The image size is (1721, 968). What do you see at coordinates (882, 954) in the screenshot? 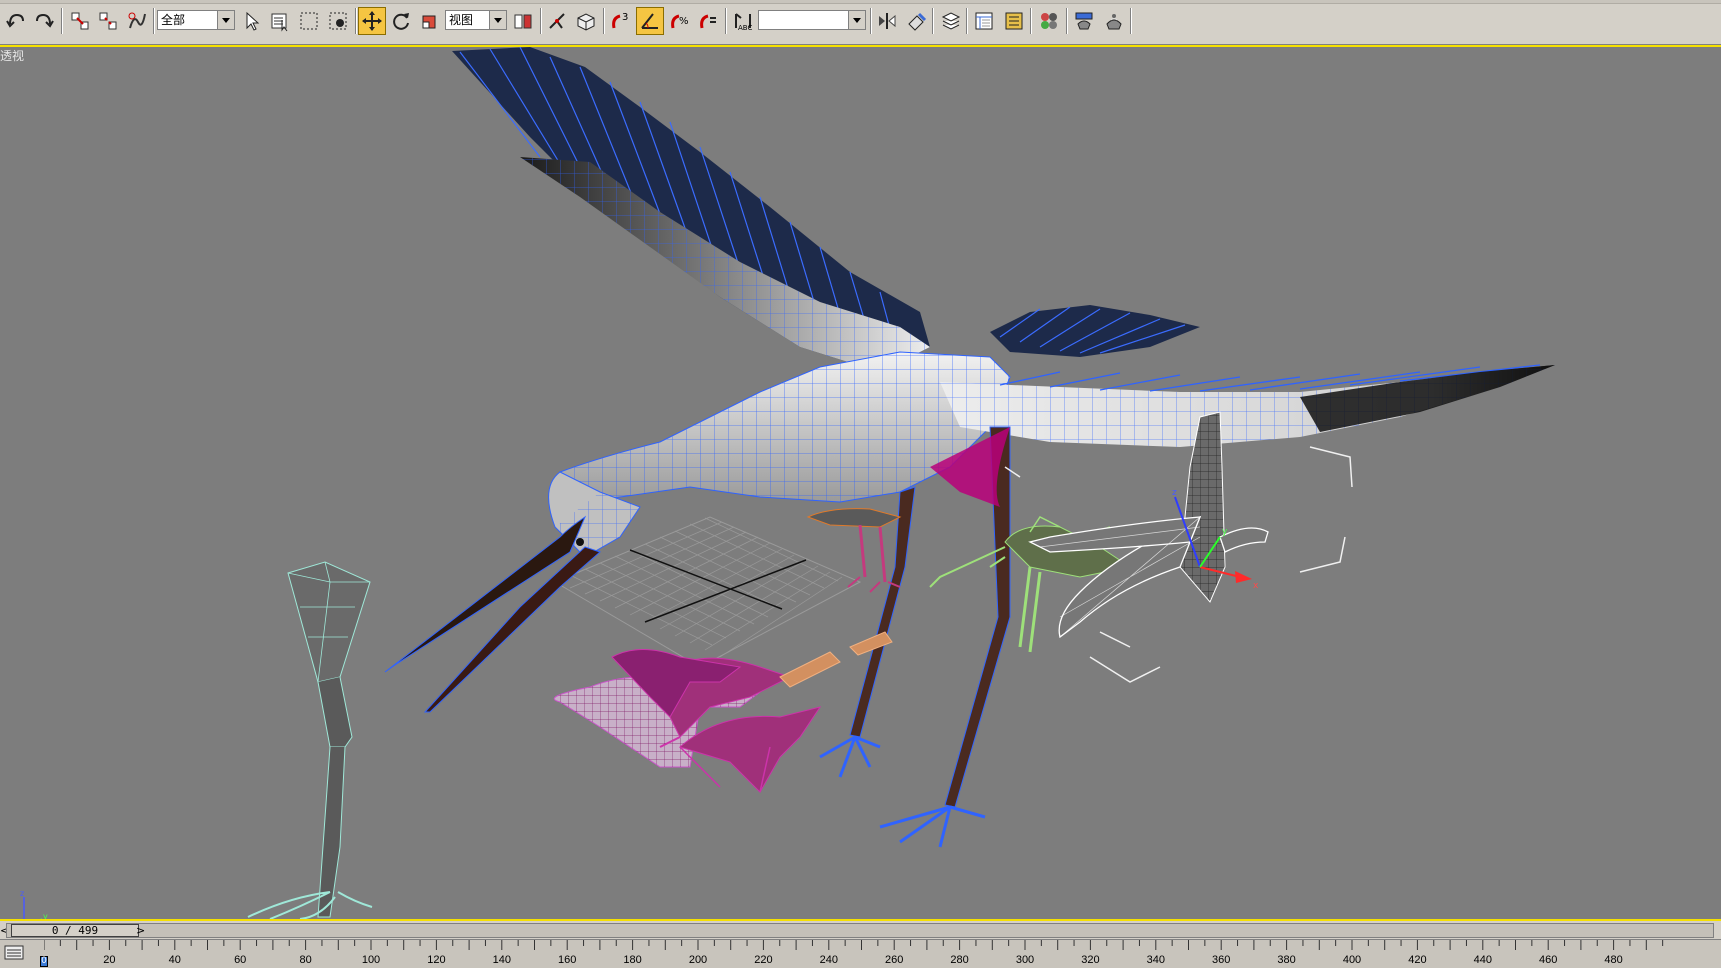
I see `track-bar-ruler` at bounding box center [882, 954].